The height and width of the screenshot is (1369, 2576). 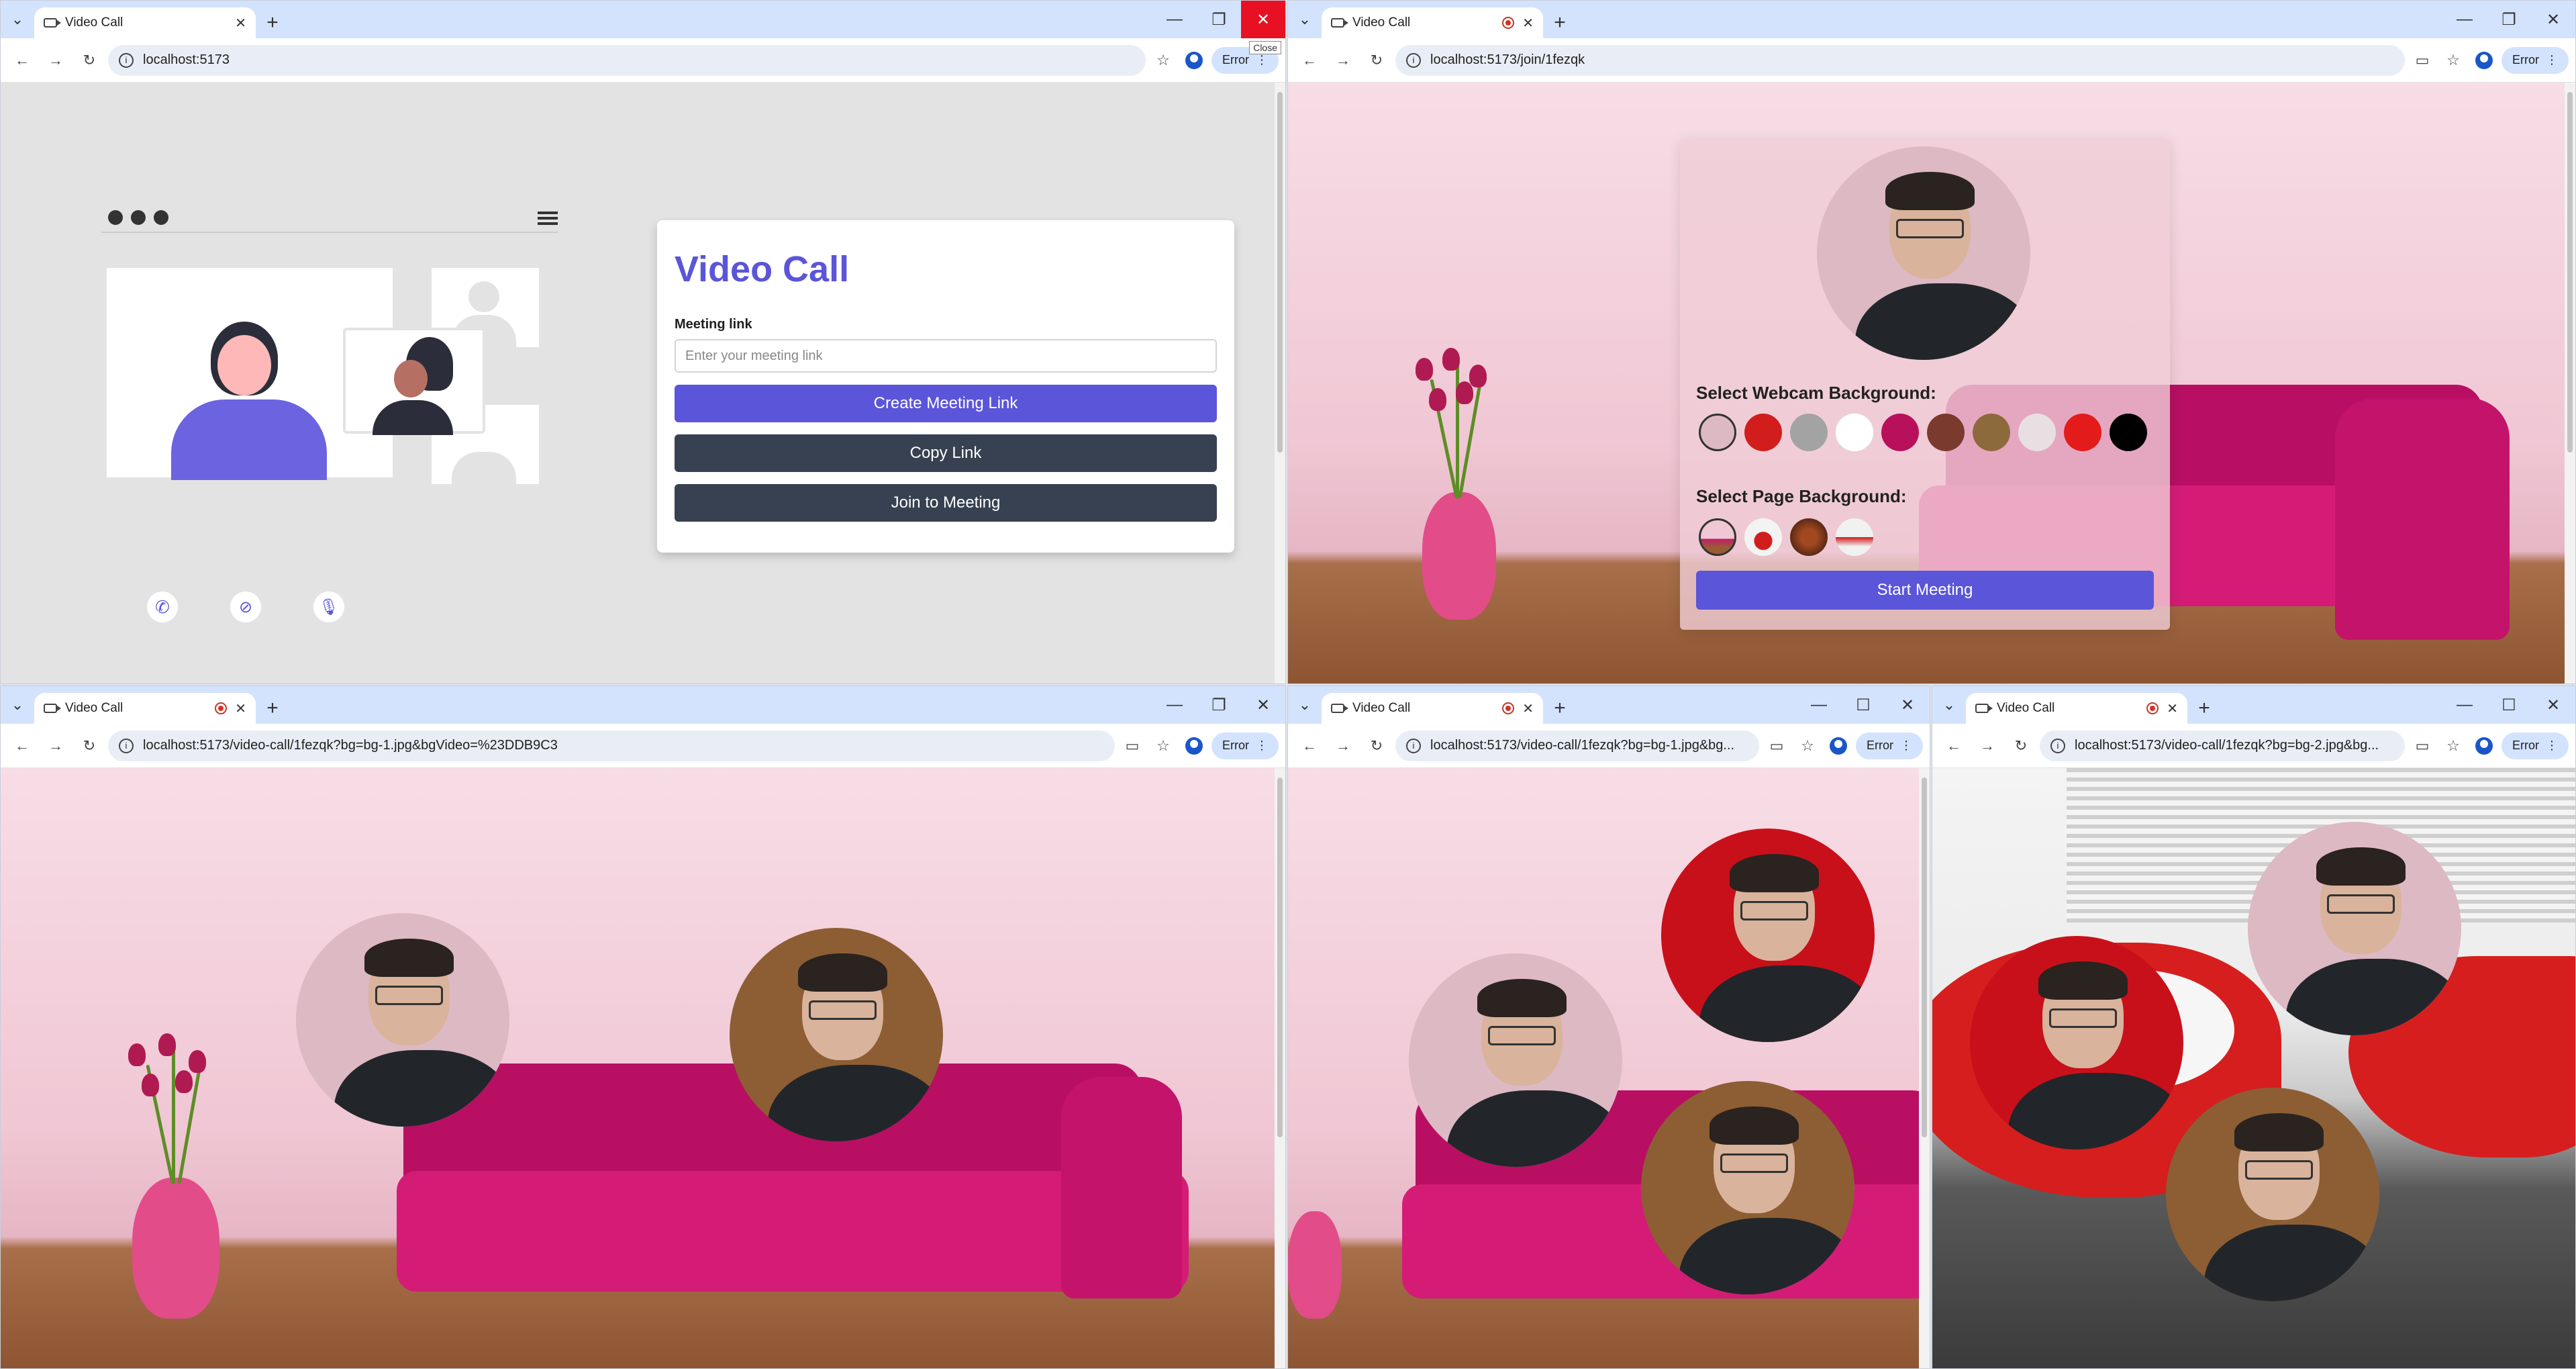 I want to click on address-bar: i localhost:5173, so click(x=627, y=60).